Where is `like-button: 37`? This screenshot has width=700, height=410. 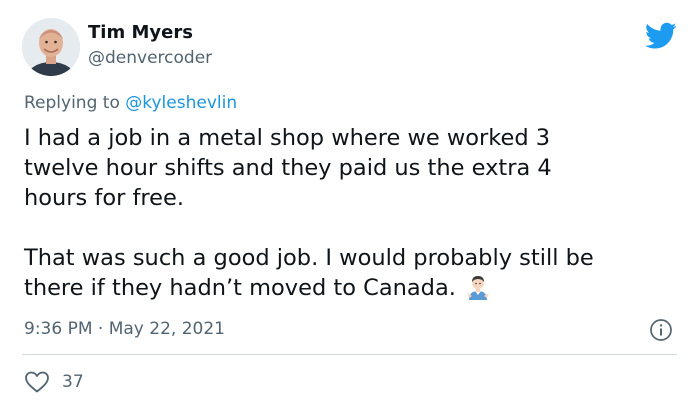 like-button: 37 is located at coordinates (54, 382).